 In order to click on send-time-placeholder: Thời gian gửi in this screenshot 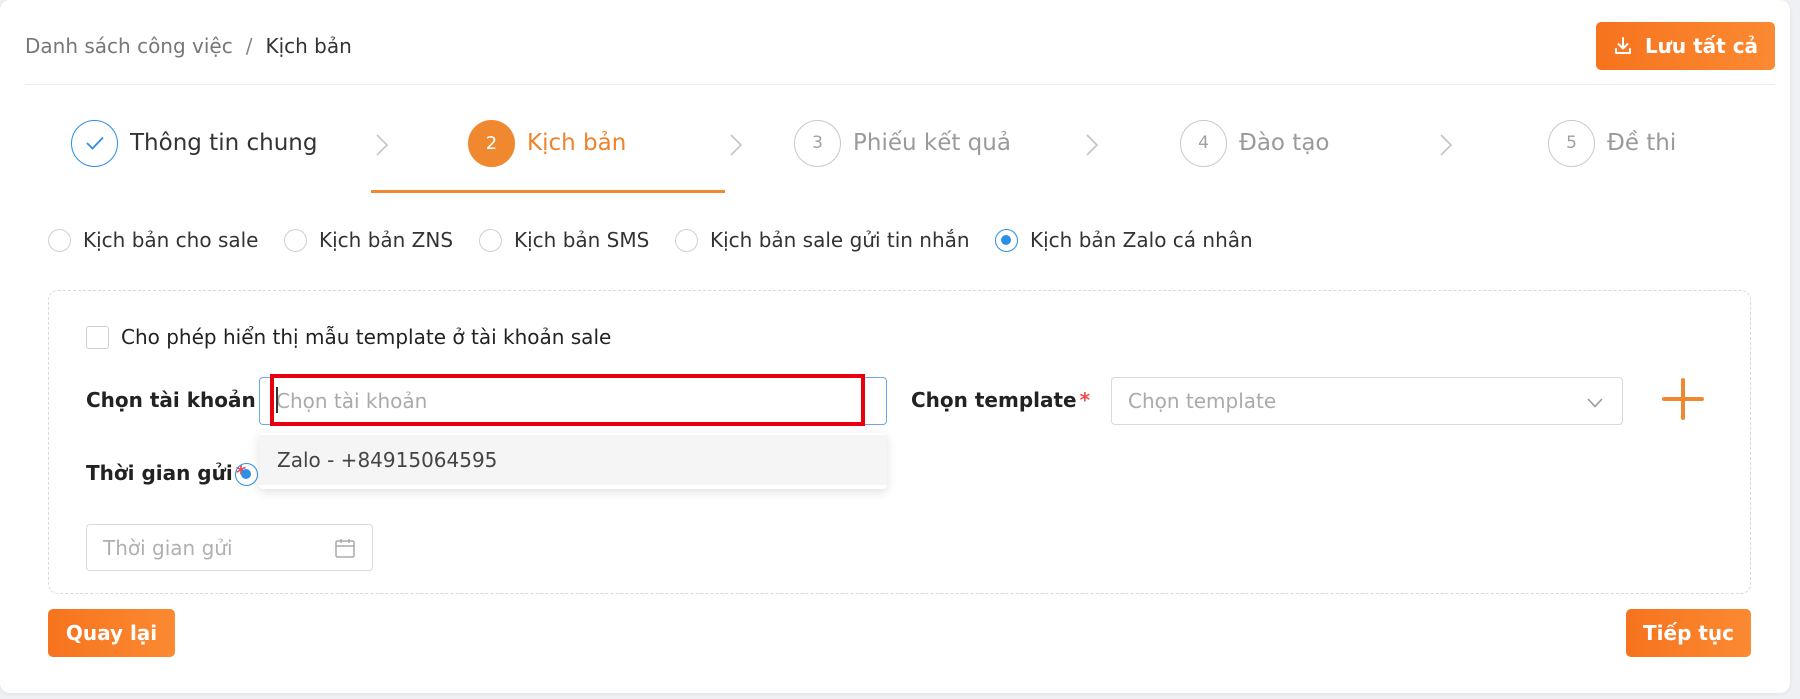, I will do `click(168, 547)`.